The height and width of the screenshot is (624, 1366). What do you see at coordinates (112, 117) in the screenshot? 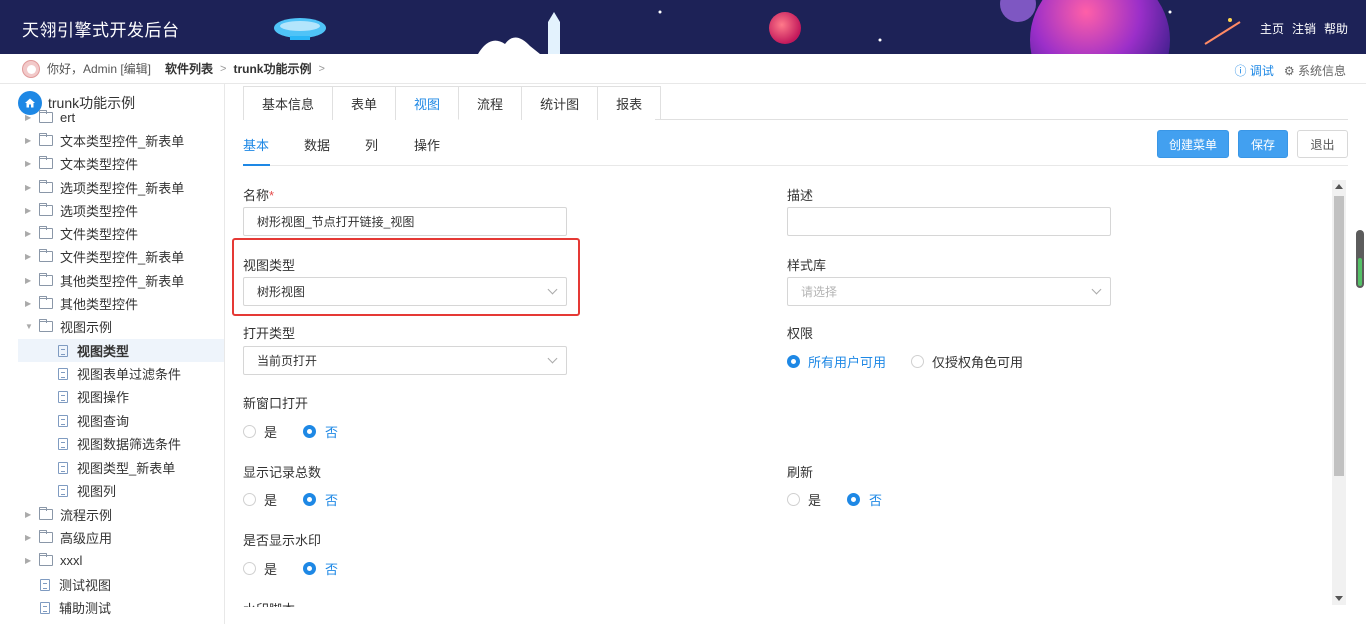
I see `tree-folder-ert: ▶ ert` at bounding box center [112, 117].